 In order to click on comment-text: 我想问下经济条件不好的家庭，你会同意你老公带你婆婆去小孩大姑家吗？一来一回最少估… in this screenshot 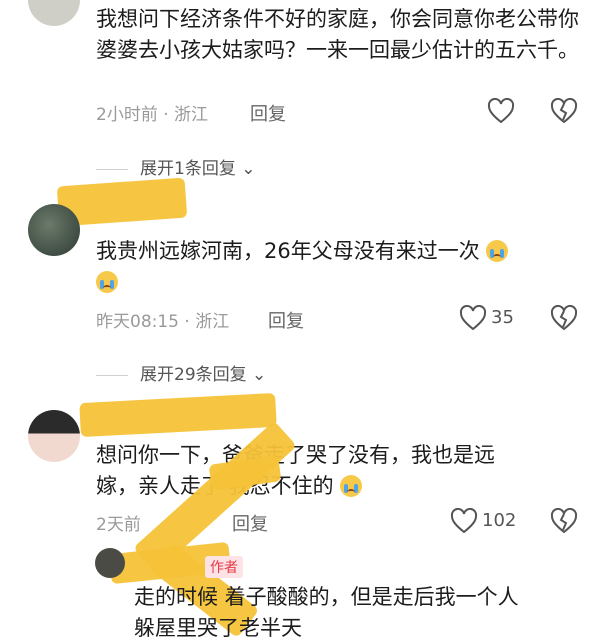, I will do `click(337, 34)`.